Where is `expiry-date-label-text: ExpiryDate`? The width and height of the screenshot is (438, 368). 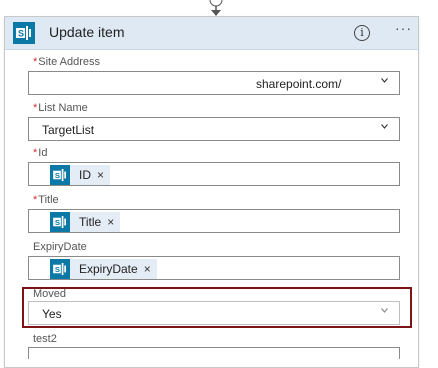
expiry-date-label-text: ExpiryDate is located at coordinates (60, 247).